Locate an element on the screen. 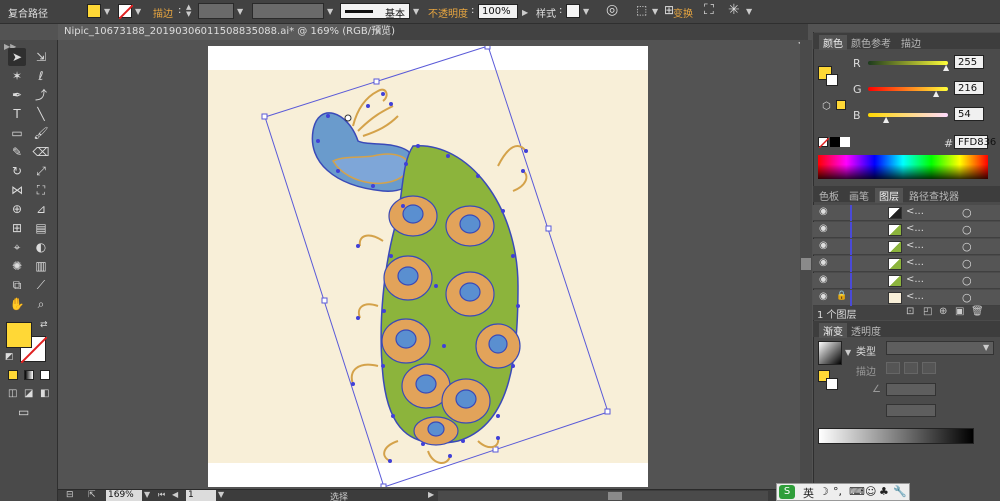 The height and width of the screenshot is (501, 1000). draw-behind-icon: ◪ is located at coordinates (28, 393).